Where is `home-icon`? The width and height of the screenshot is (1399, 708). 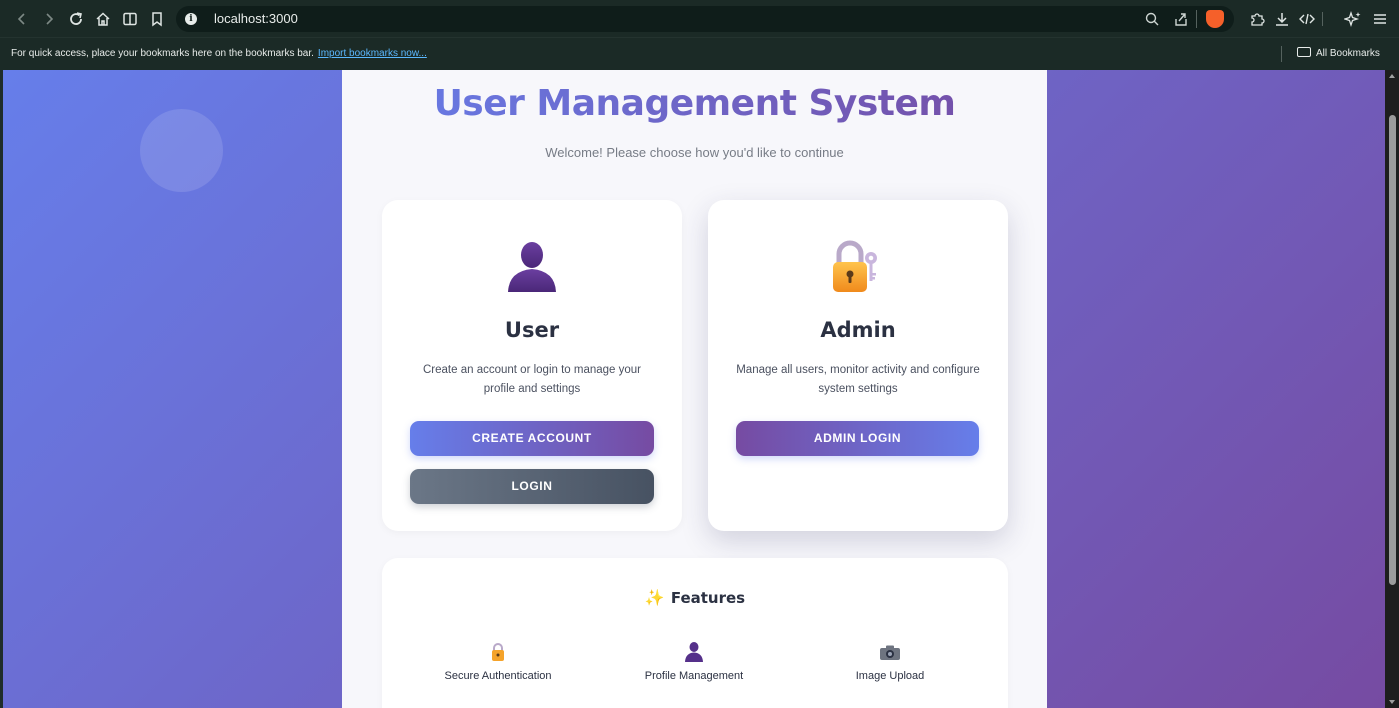
home-icon is located at coordinates (103, 19).